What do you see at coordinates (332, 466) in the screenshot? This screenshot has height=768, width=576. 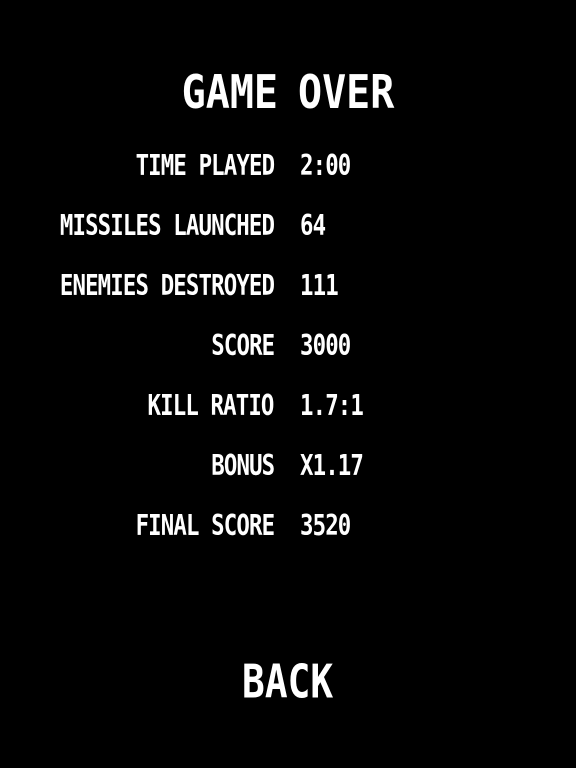 I see `stat-value: X1.17` at bounding box center [332, 466].